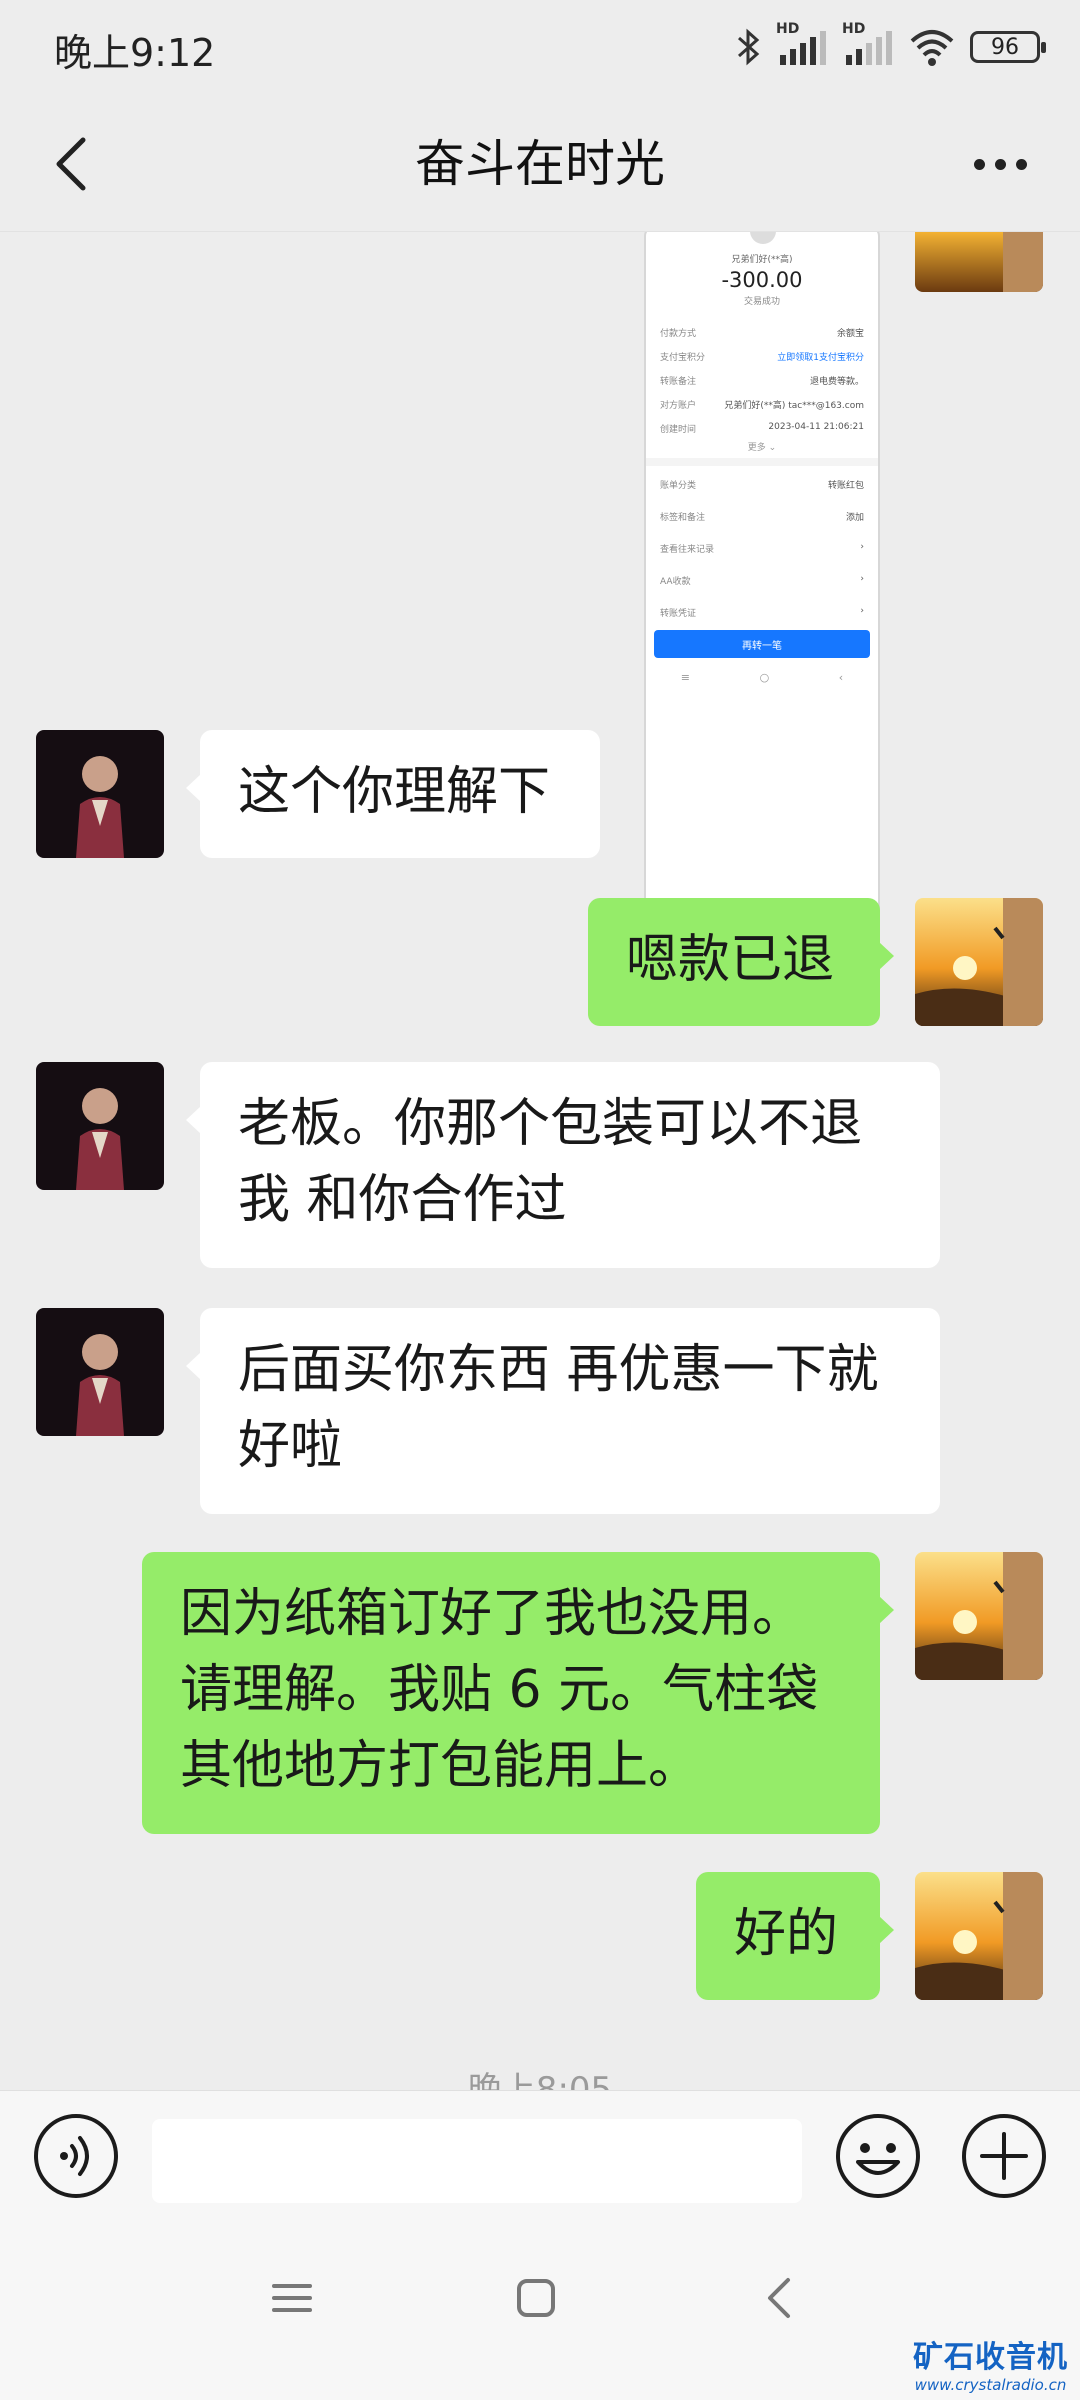 This screenshot has height=2400, width=1080. Describe the element at coordinates (135, 53) in the screenshot. I see `status-time: 晚上9:12` at that location.